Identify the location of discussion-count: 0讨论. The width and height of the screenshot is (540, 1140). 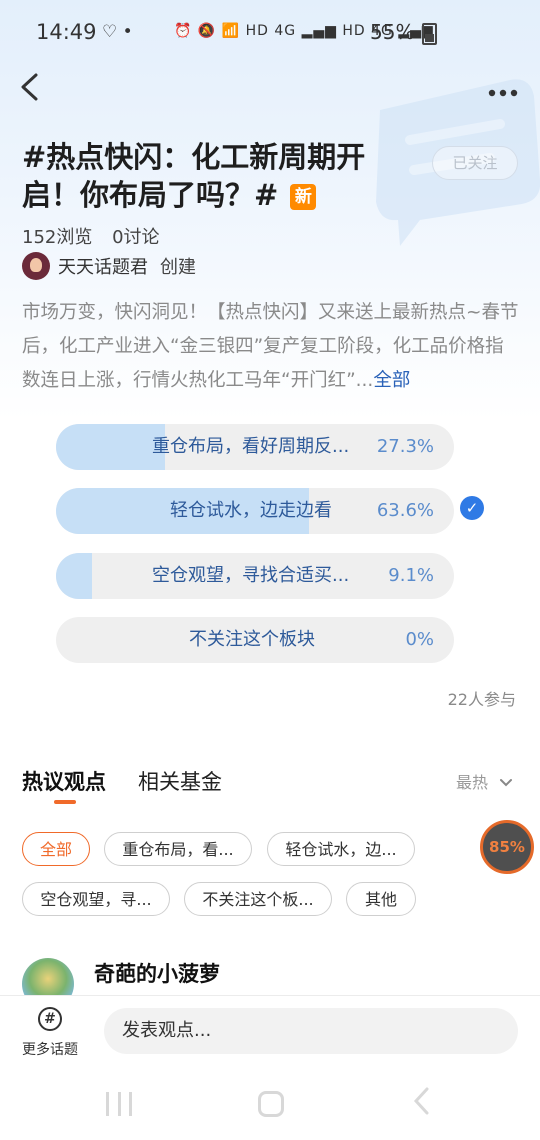
(136, 237).